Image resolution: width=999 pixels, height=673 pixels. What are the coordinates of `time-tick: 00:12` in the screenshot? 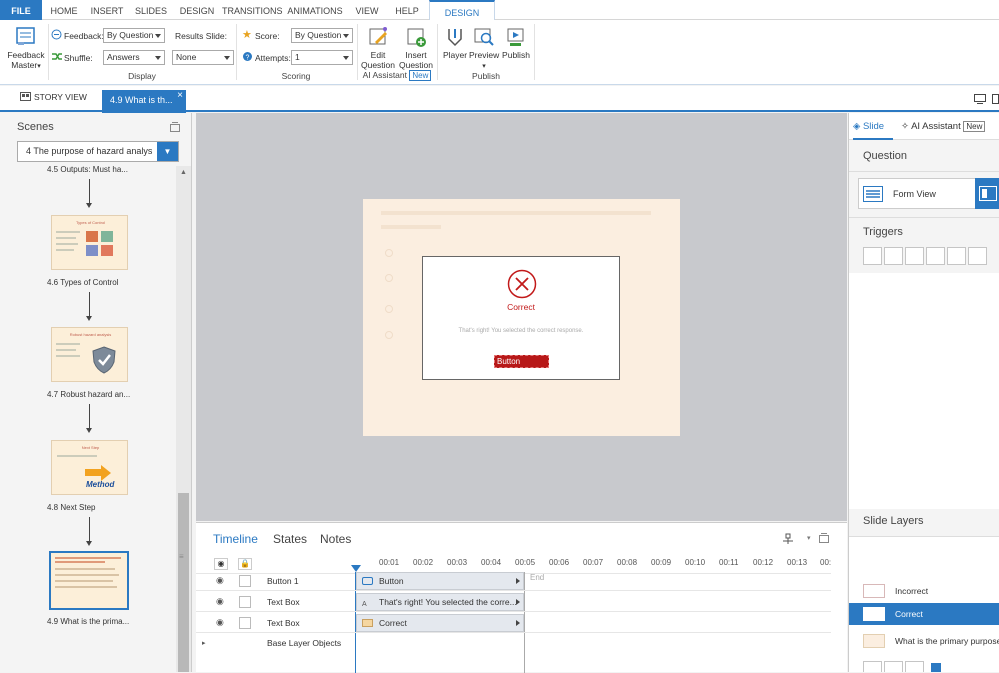 It's located at (763, 562).